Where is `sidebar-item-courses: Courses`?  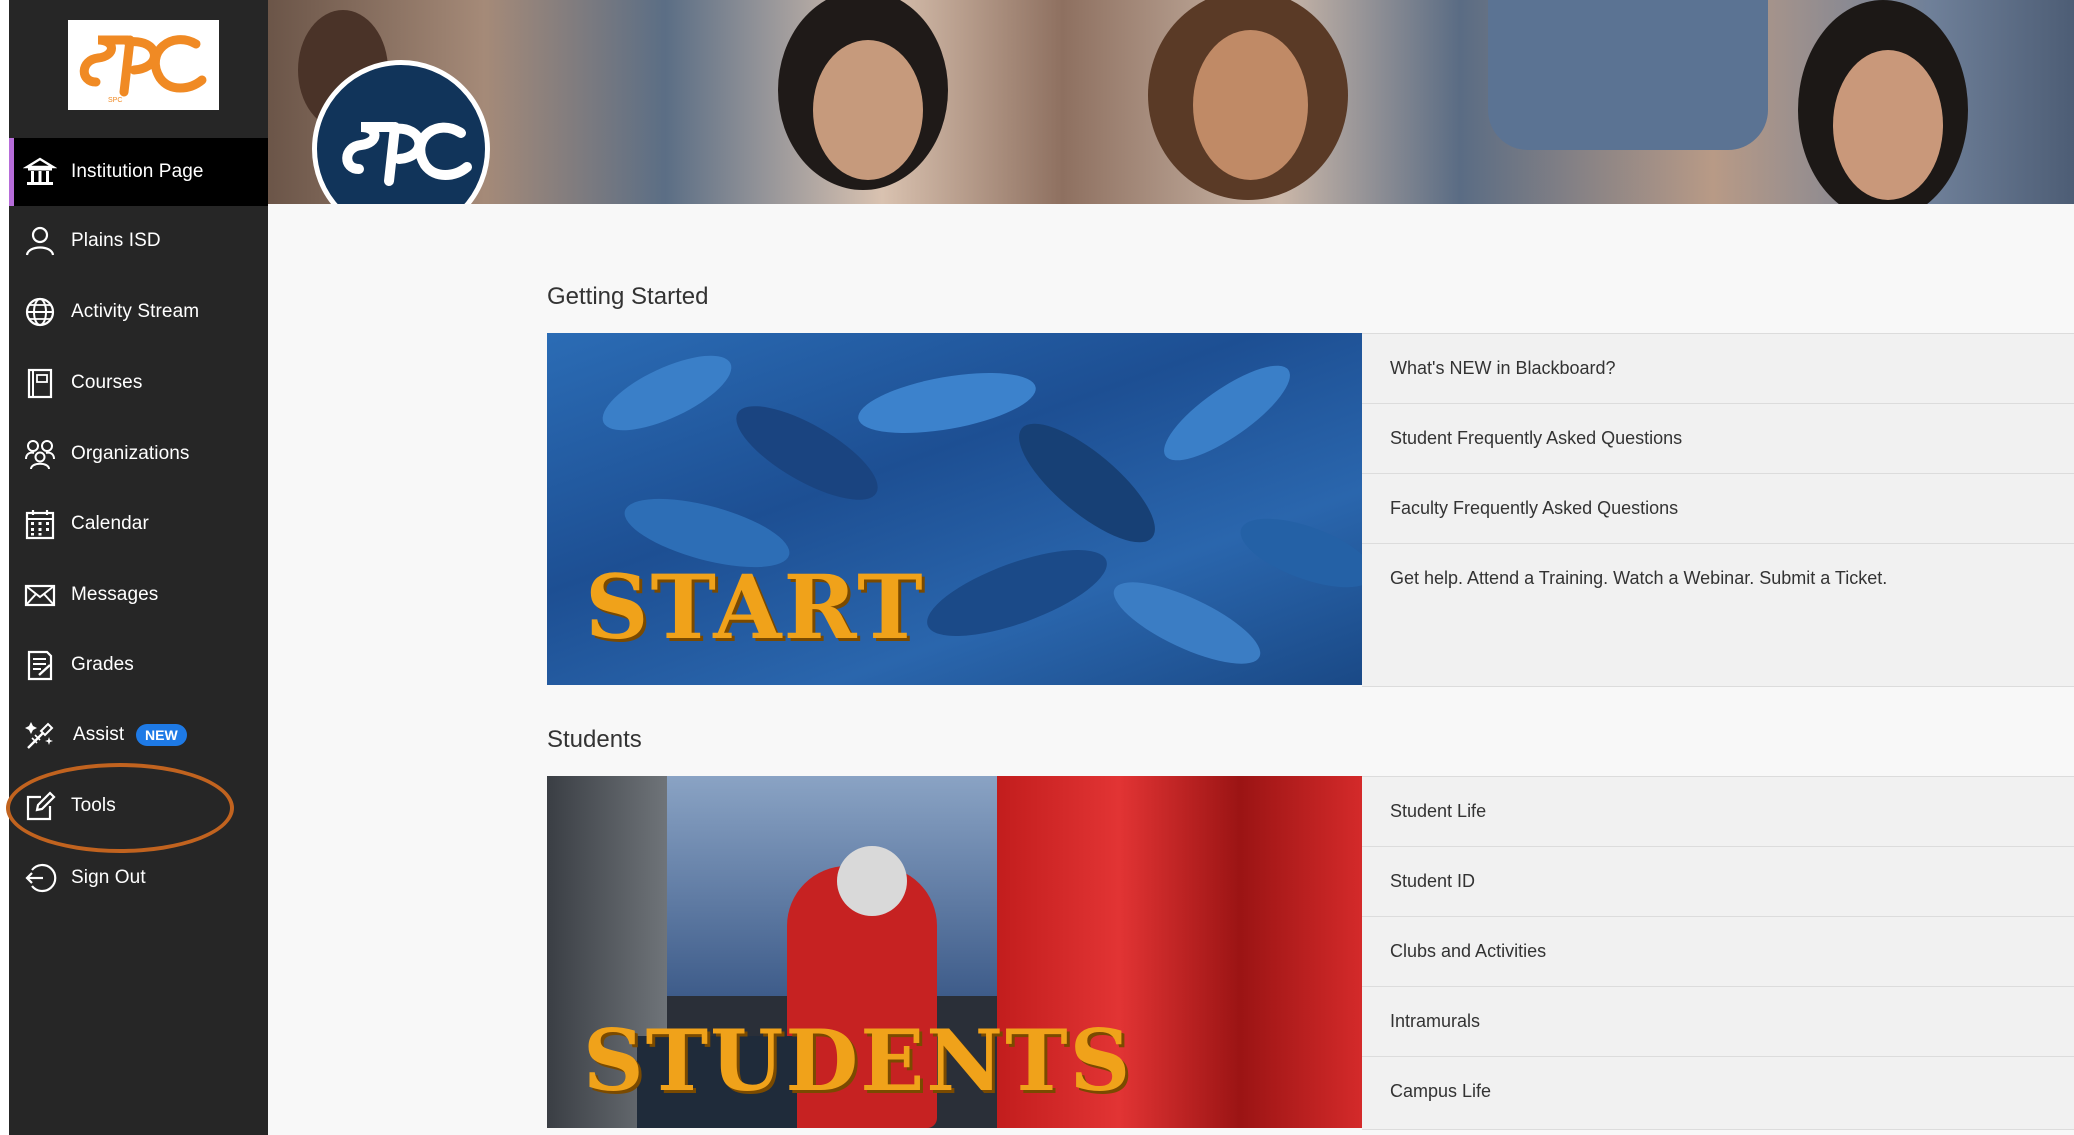 sidebar-item-courses: Courses is located at coordinates (138, 383).